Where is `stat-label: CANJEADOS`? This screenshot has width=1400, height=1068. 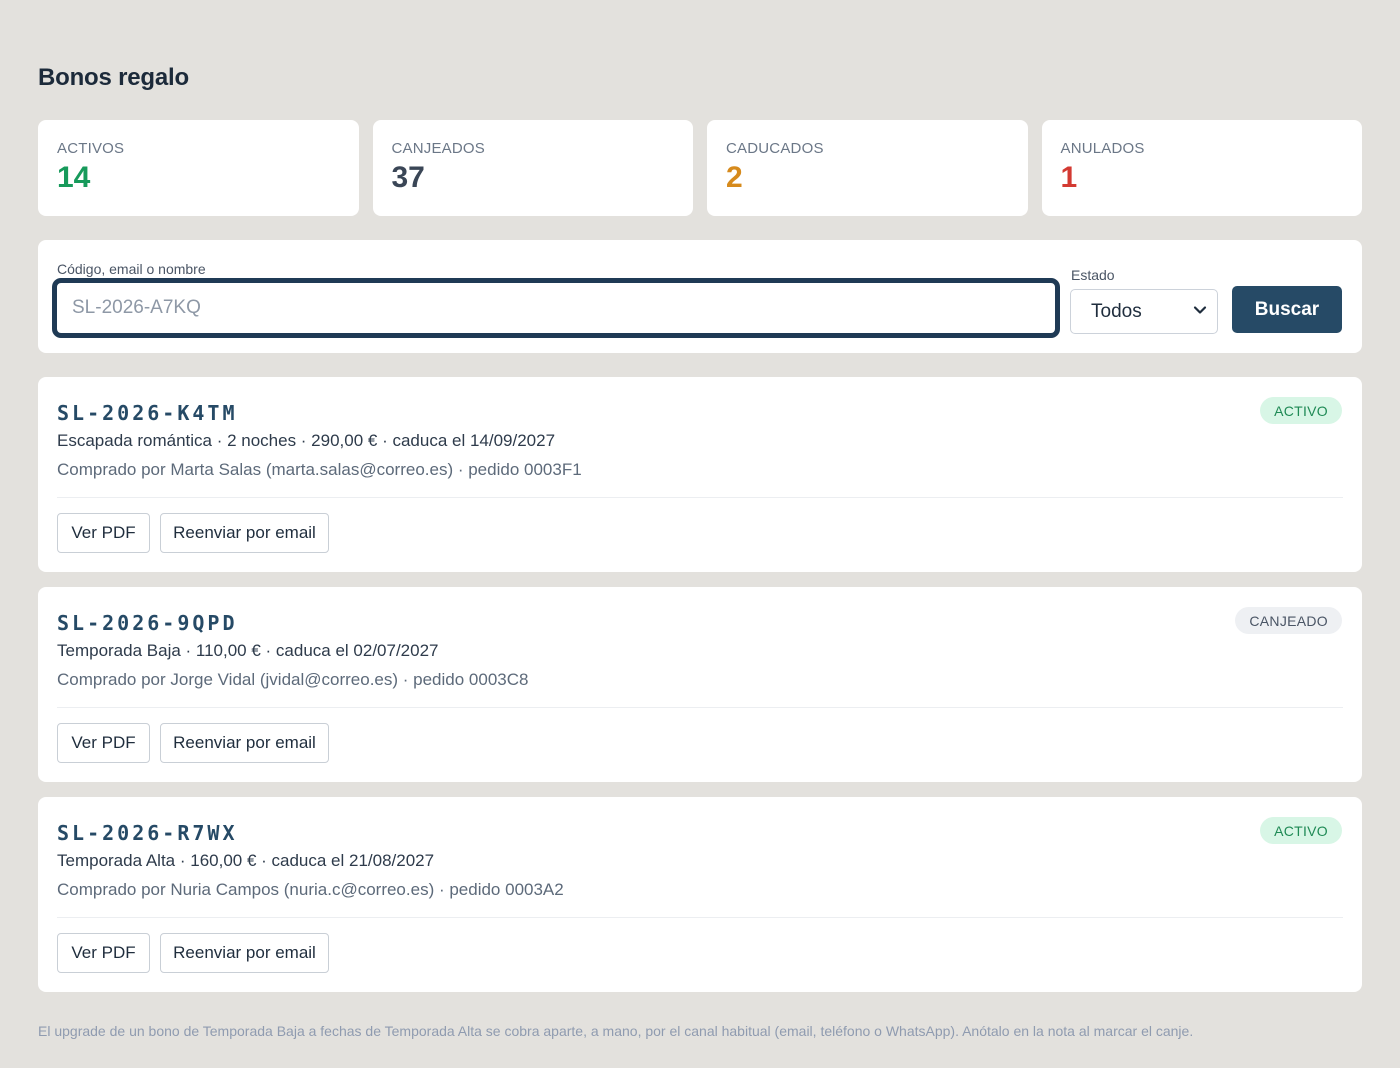
stat-label: CANJEADOS is located at coordinates (438, 148).